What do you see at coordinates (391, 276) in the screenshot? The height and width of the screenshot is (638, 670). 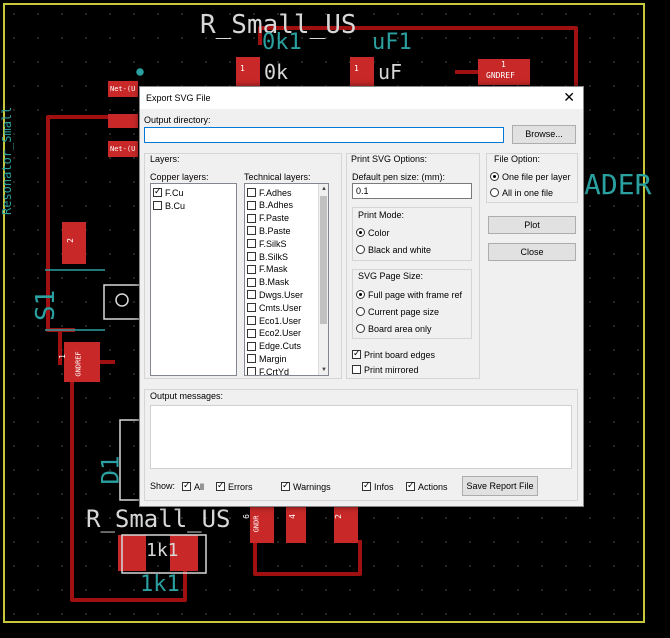 I see `page-size-label: SVG Page Size:` at bounding box center [391, 276].